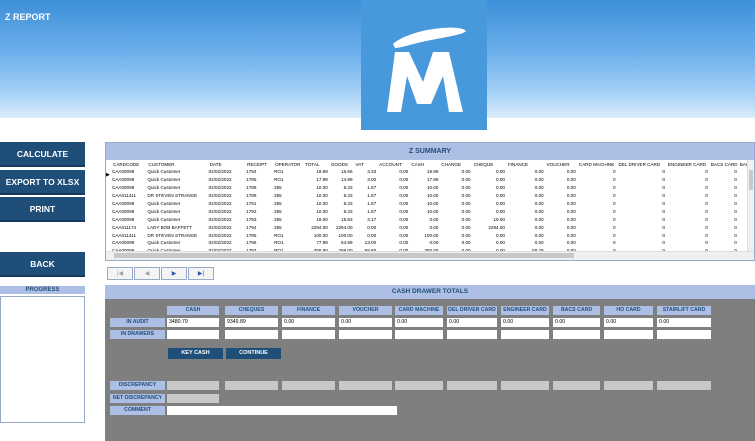 The image size is (755, 441). What do you see at coordinates (251, 322) in the screenshot?
I see `in-audit-cell: 9349.89` at bounding box center [251, 322].